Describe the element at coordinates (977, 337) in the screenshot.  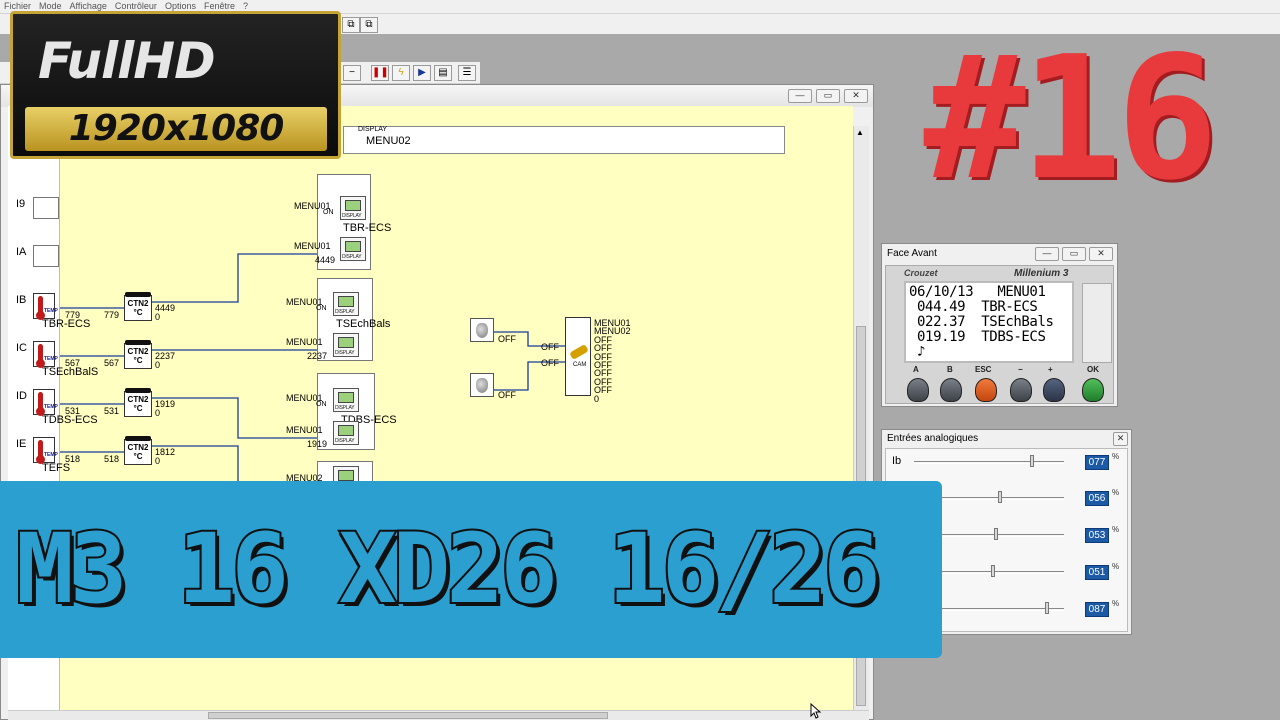
I see `lcd-line: 019.19 TDBS-ECS` at that location.